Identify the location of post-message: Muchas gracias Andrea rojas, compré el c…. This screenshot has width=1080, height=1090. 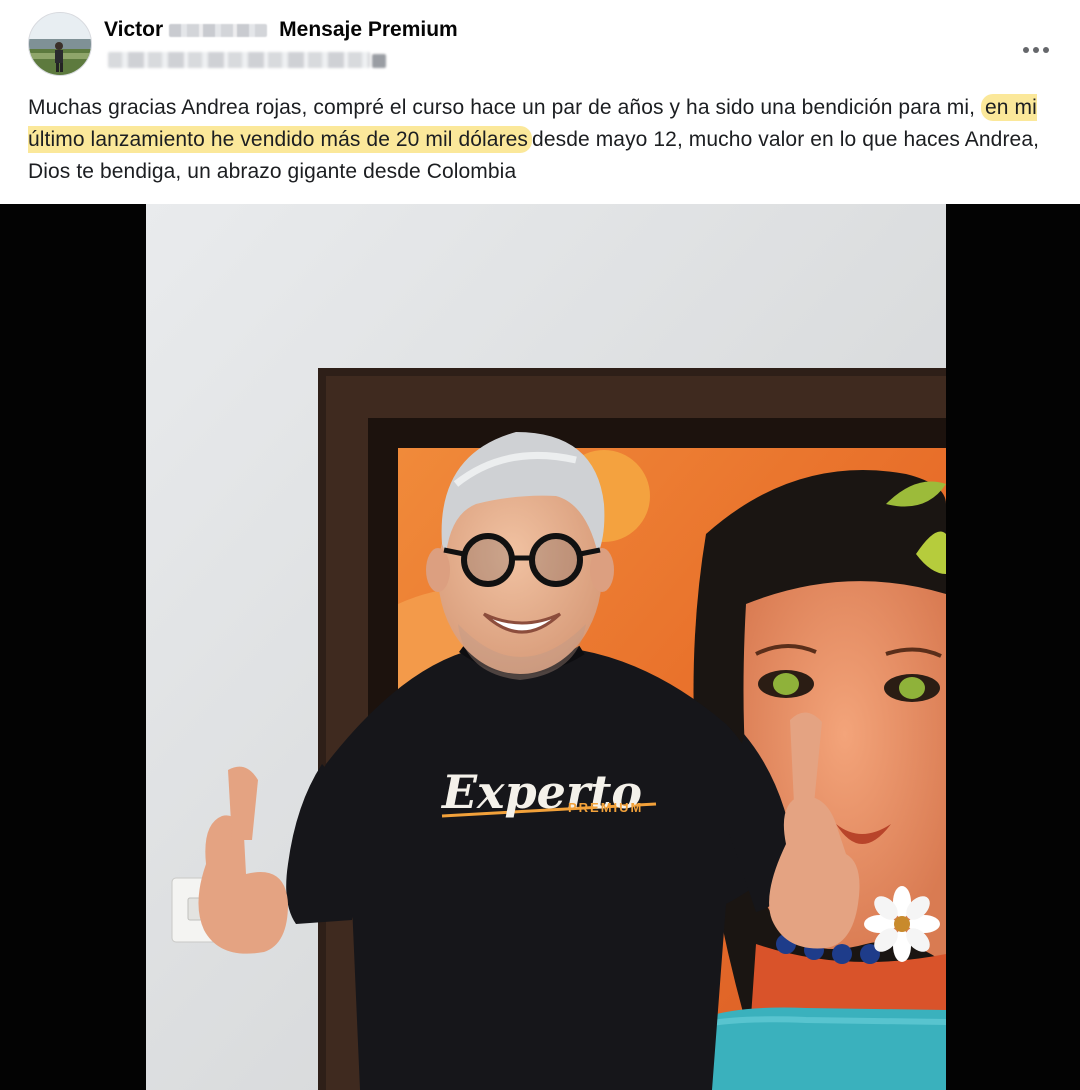
(543, 140).